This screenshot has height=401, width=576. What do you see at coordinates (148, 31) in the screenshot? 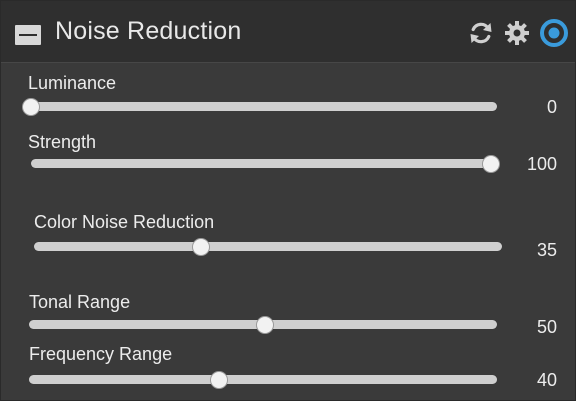
I see `panel-title: Noise Reduction` at bounding box center [148, 31].